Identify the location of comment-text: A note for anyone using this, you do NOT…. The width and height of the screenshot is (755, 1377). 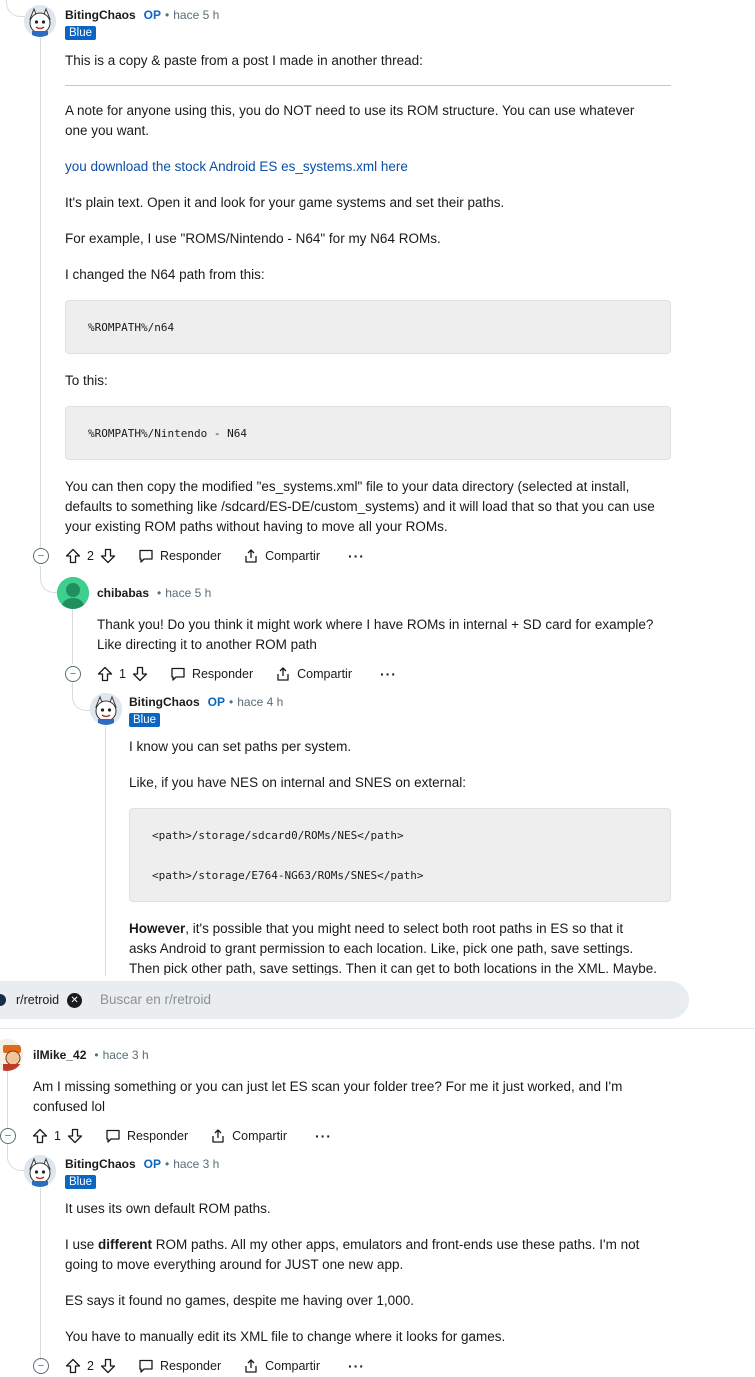
(350, 110).